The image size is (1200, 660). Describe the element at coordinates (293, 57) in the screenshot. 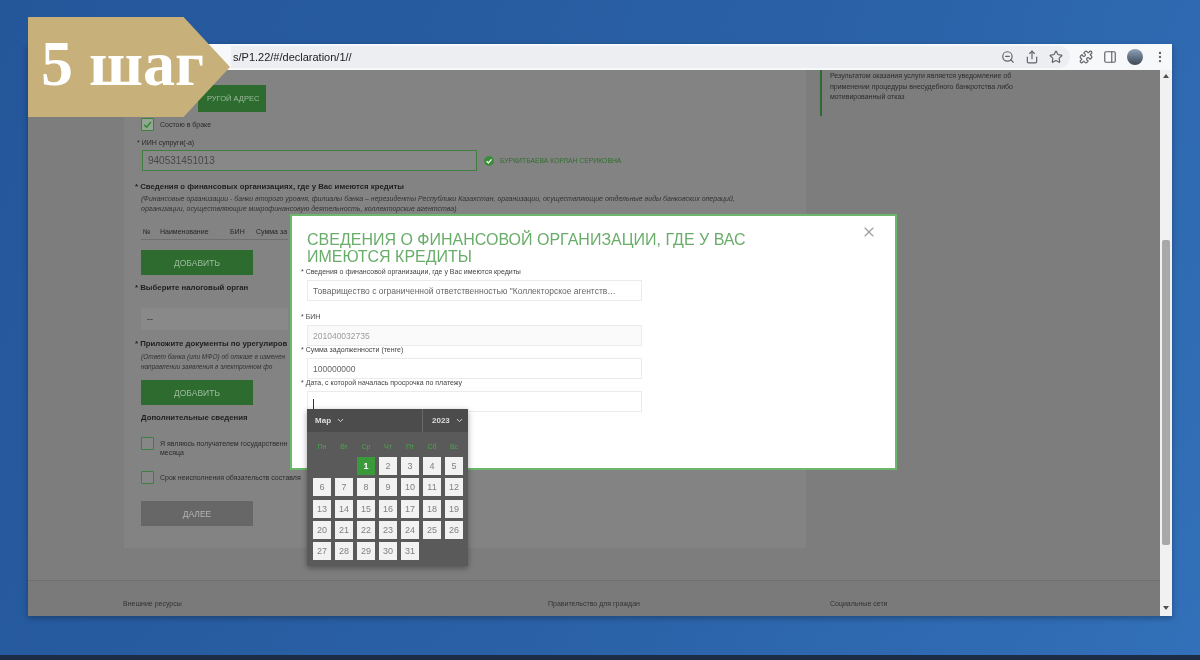

I see `url-text: s/P1.22/#/declaration/1//` at that location.